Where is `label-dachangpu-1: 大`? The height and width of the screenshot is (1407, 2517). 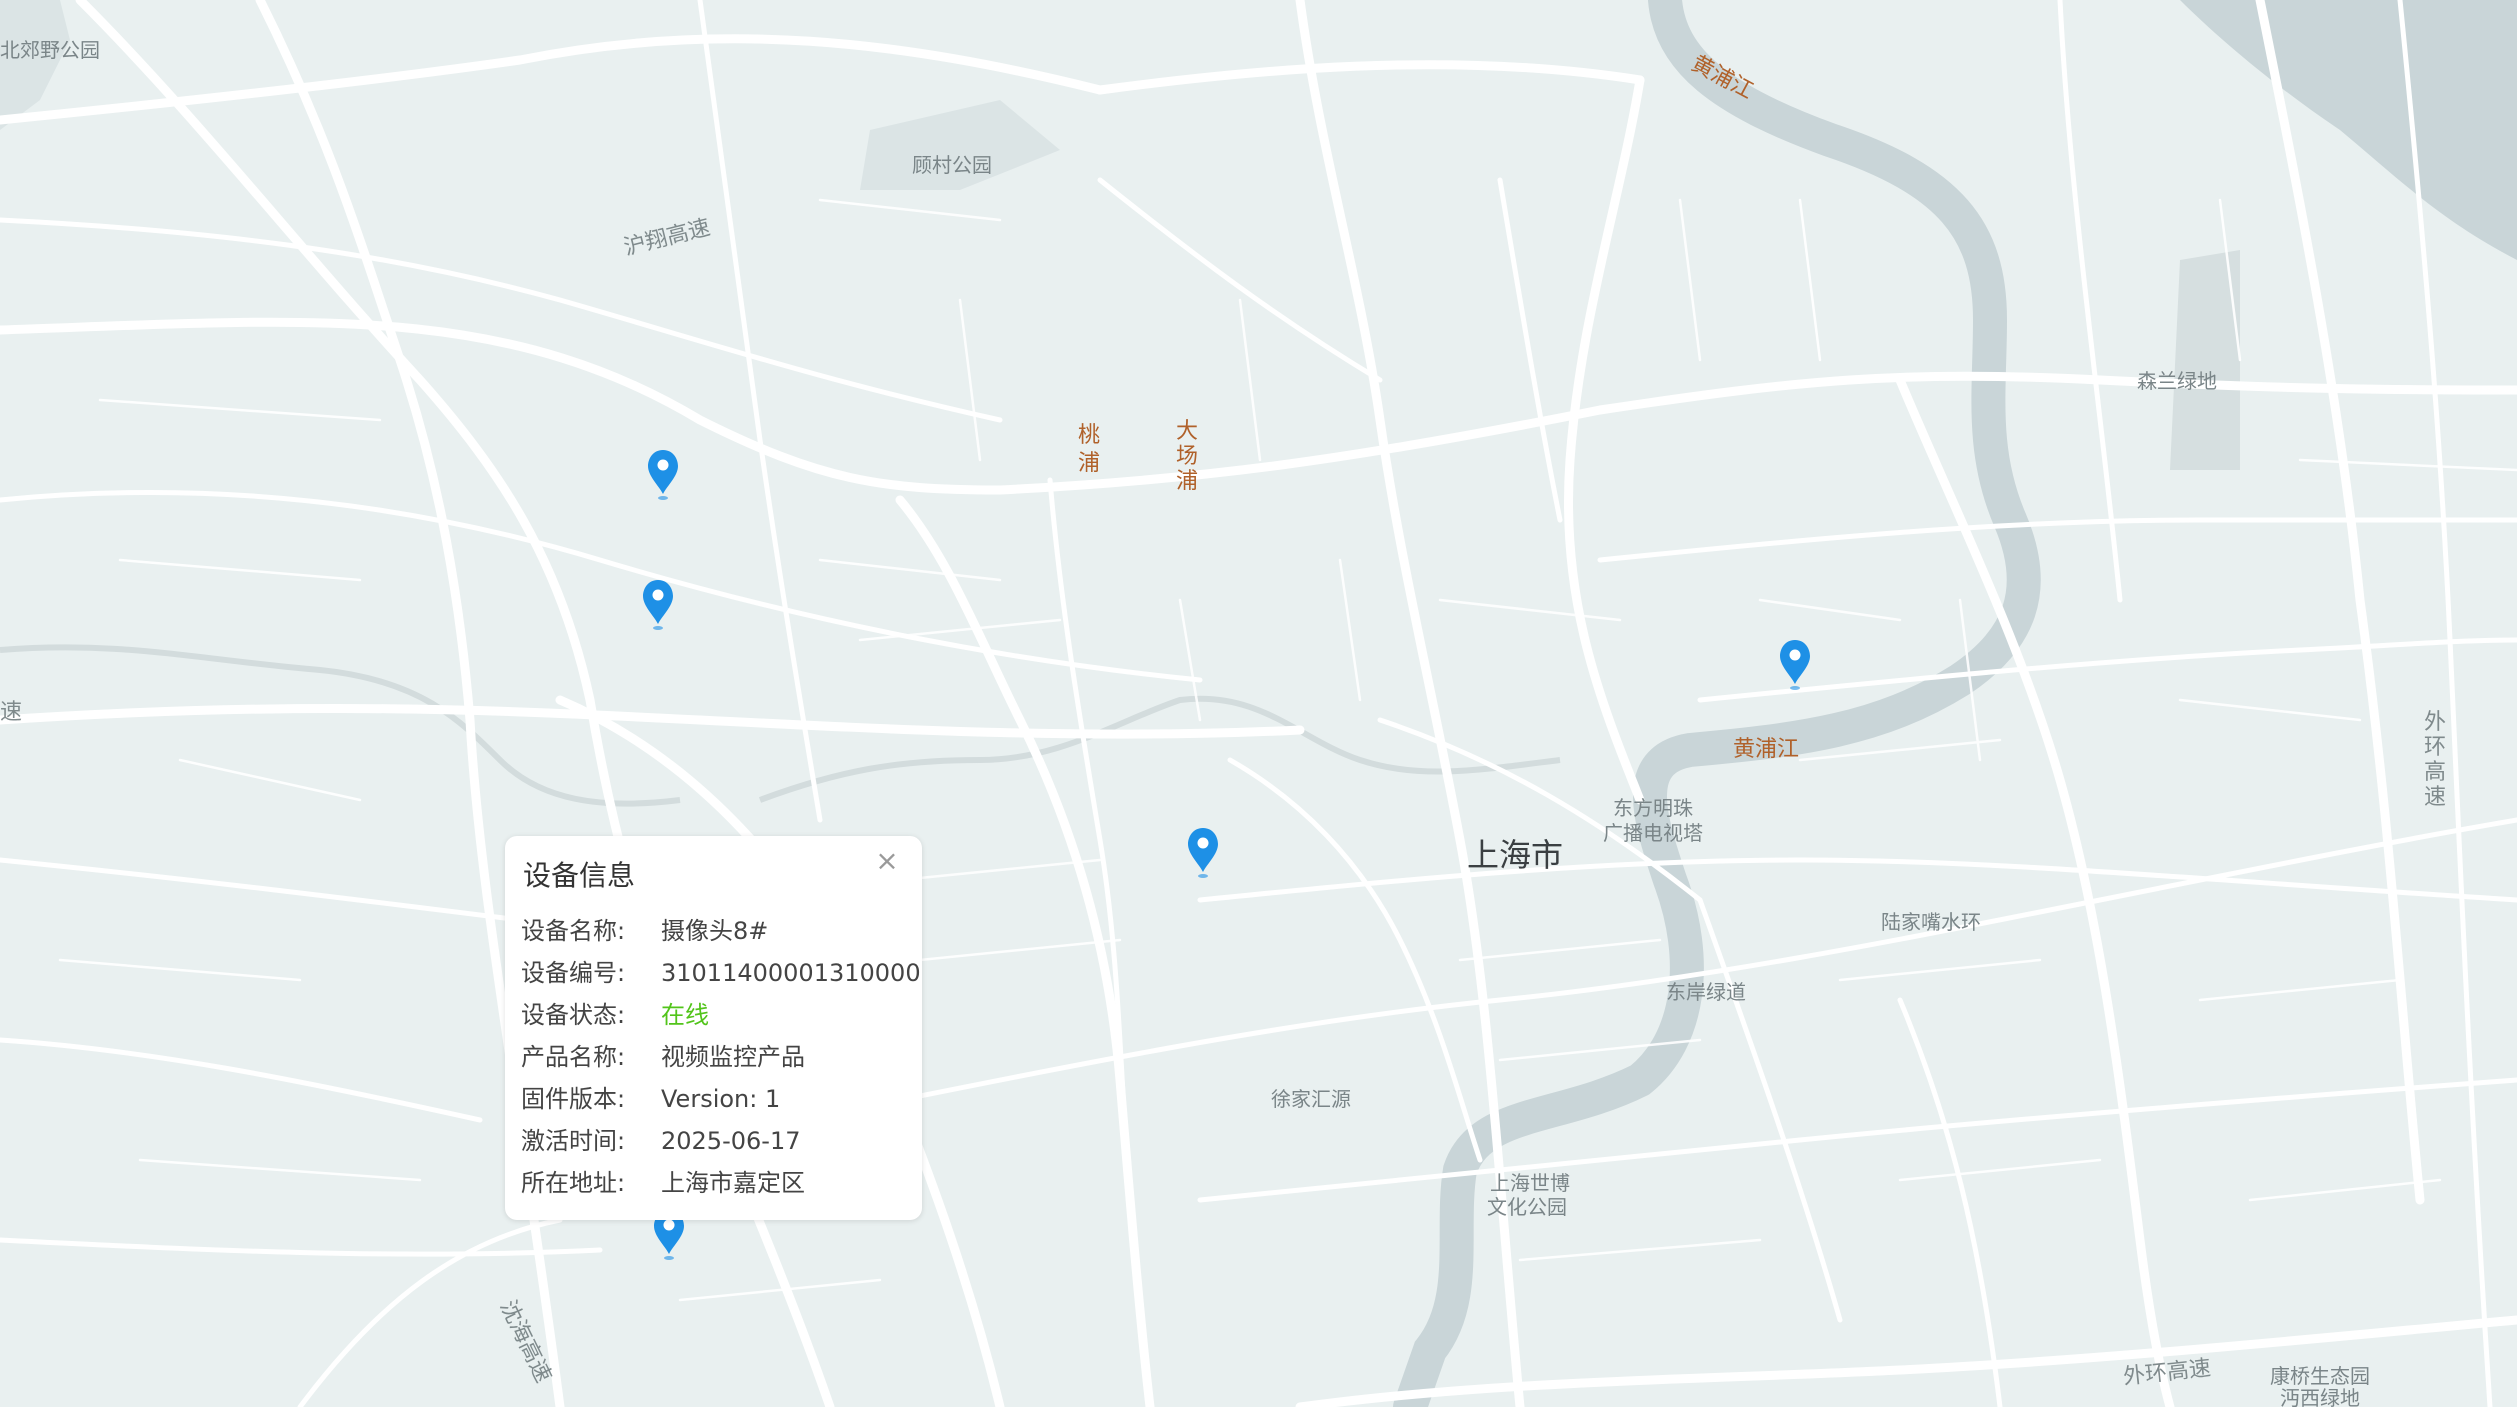
label-dachangpu-1: 大 is located at coordinates (1187, 431).